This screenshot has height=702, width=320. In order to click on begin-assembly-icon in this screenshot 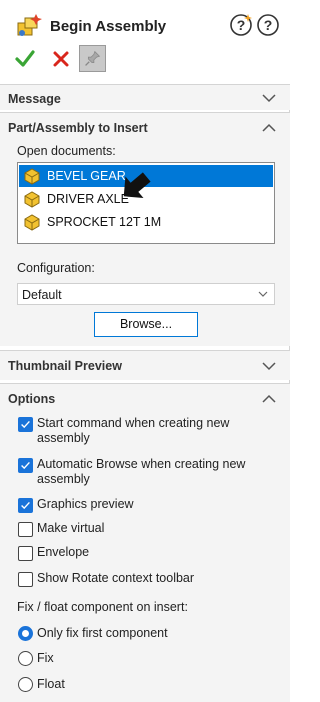, I will do `click(29, 25)`.